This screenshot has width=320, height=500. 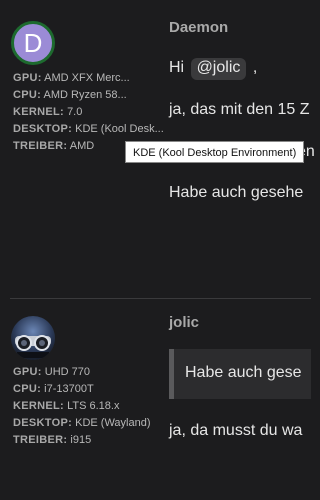 I want to click on spec-cpu: CPU: i7-13700T, so click(x=53, y=389).